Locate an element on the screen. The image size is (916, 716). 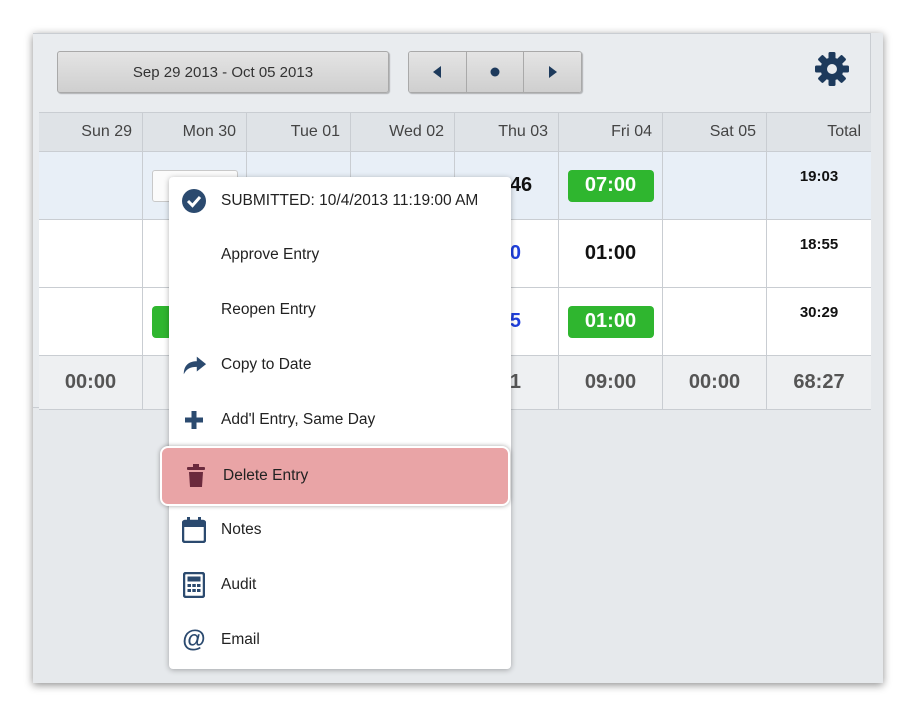
menu-item-label: Audit is located at coordinates (239, 584).